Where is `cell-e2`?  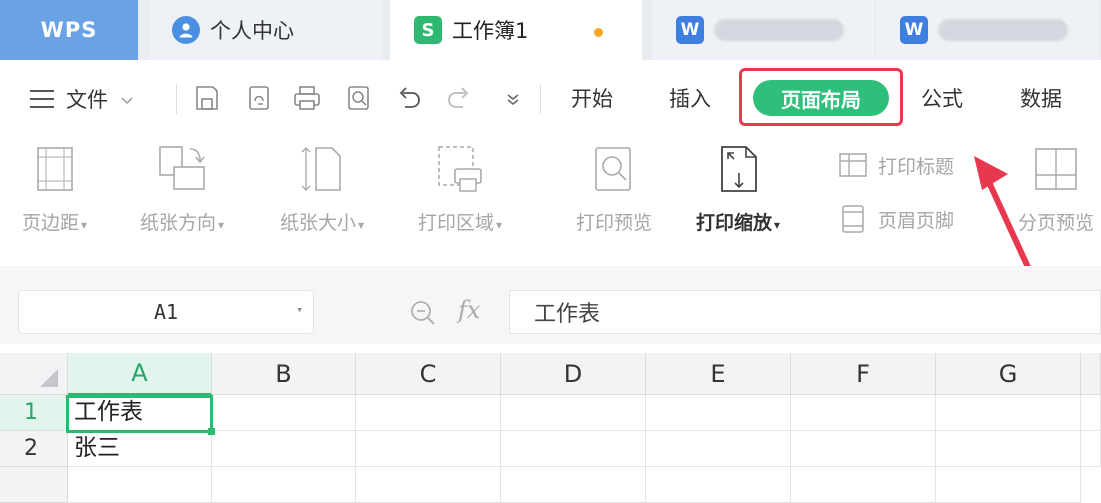 cell-e2 is located at coordinates (718, 449).